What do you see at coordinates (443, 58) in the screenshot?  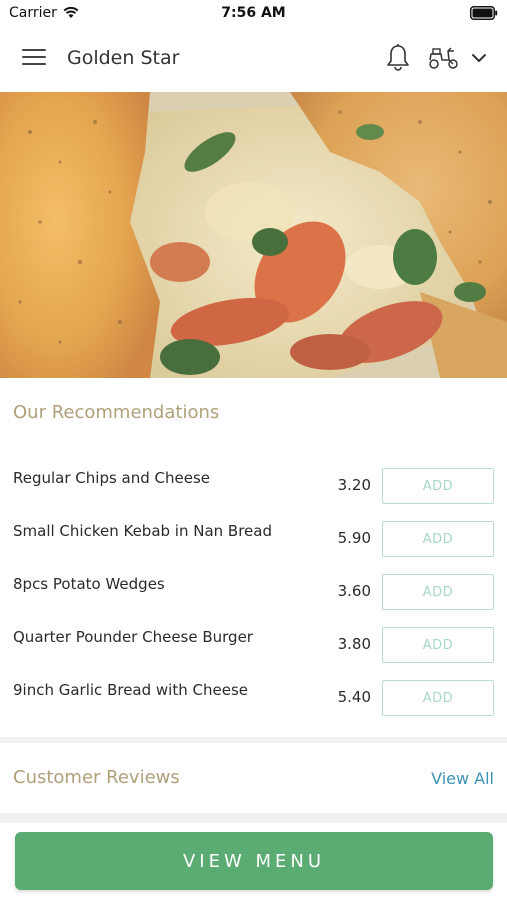 I see `delivery-scooter-icon` at bounding box center [443, 58].